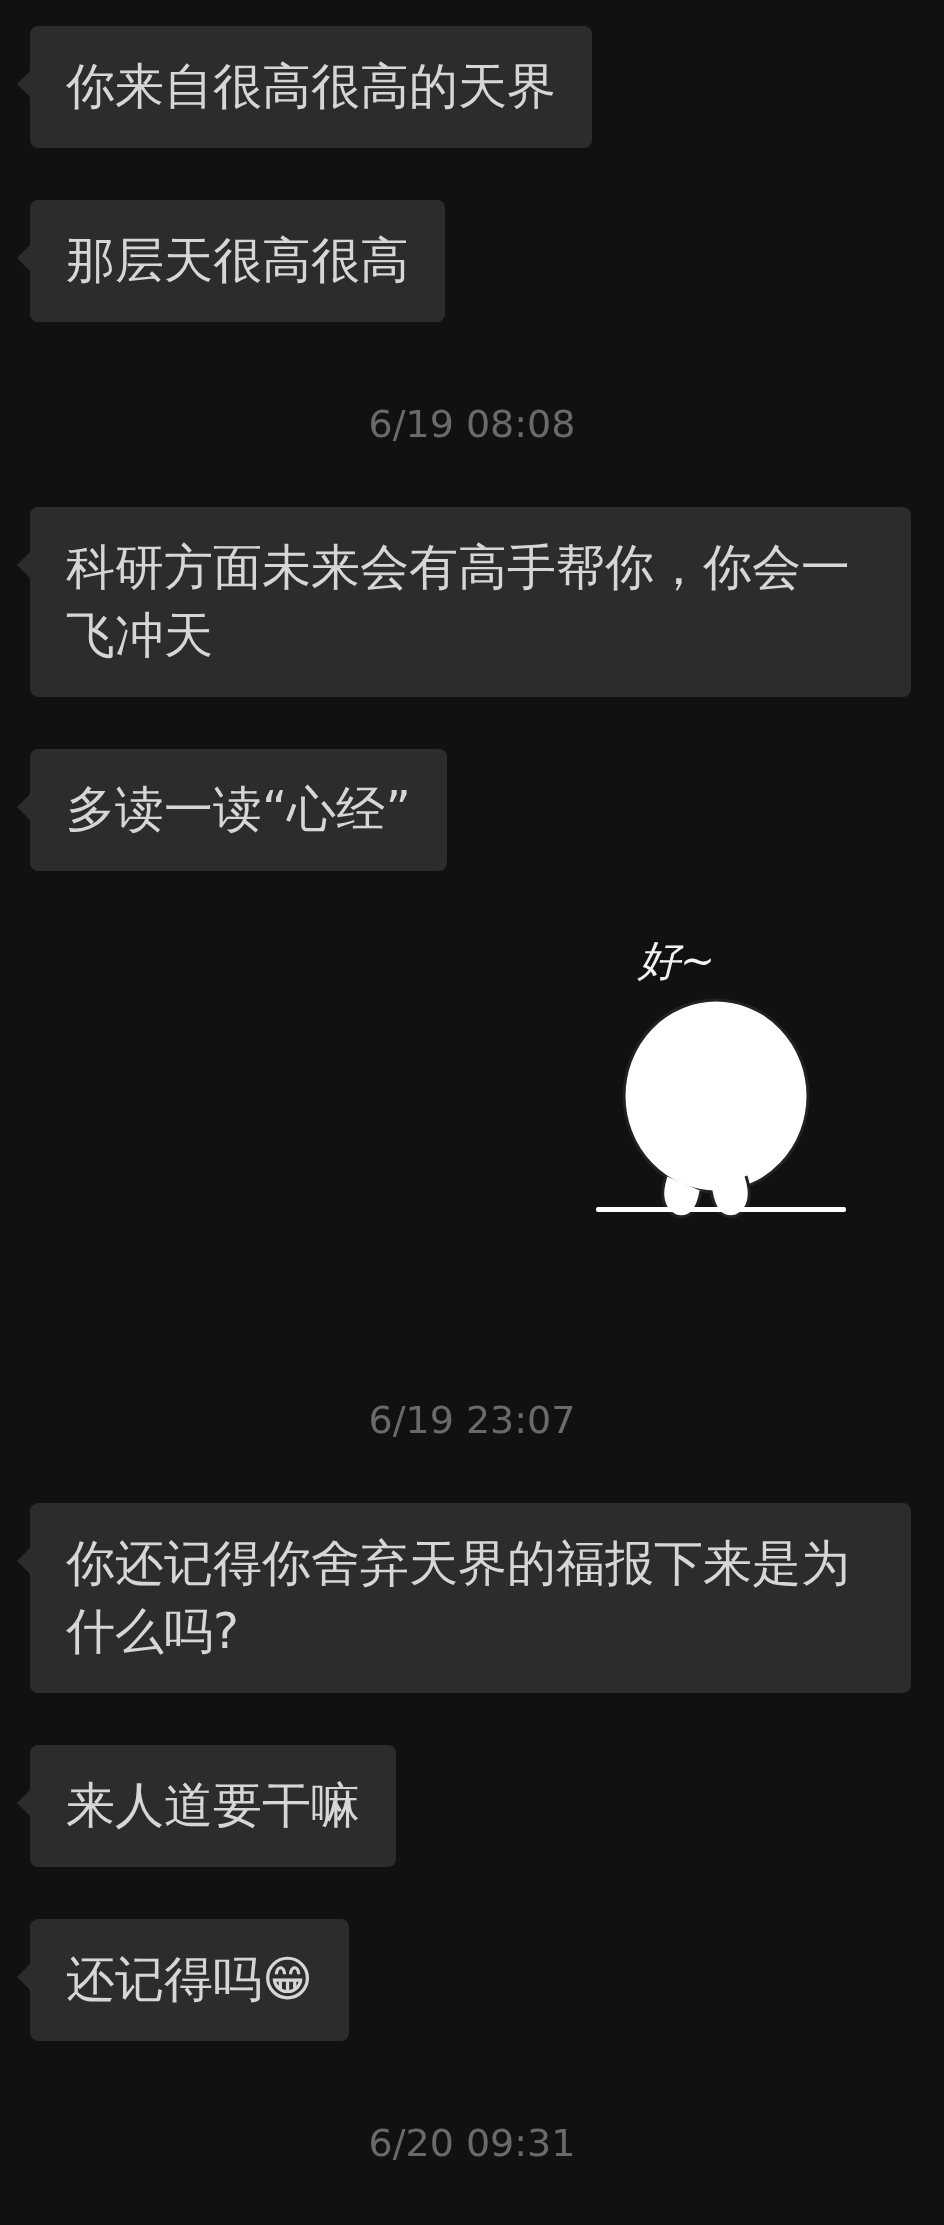 This screenshot has height=2225, width=944. What do you see at coordinates (472, 1420) in the screenshot?
I see `timestamp: 6/19 23:07` at bounding box center [472, 1420].